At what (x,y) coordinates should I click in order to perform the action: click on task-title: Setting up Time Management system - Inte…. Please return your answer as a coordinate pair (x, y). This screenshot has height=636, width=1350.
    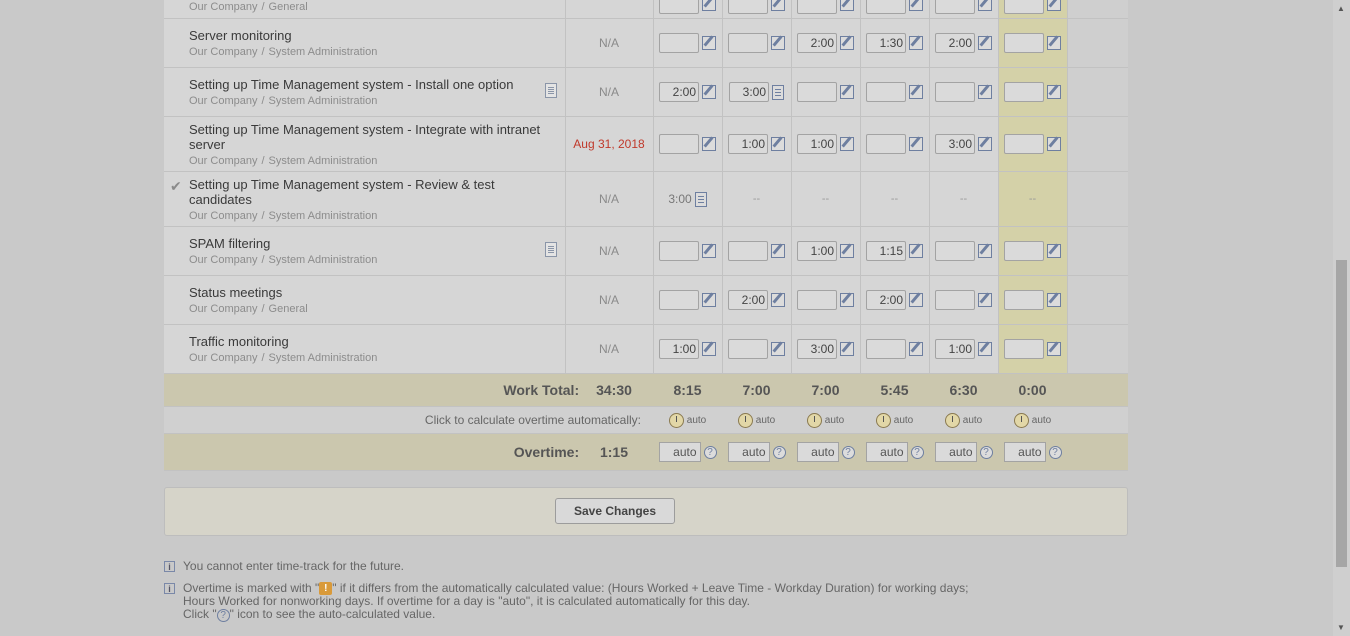
    Looking at the image, I should click on (367, 137).